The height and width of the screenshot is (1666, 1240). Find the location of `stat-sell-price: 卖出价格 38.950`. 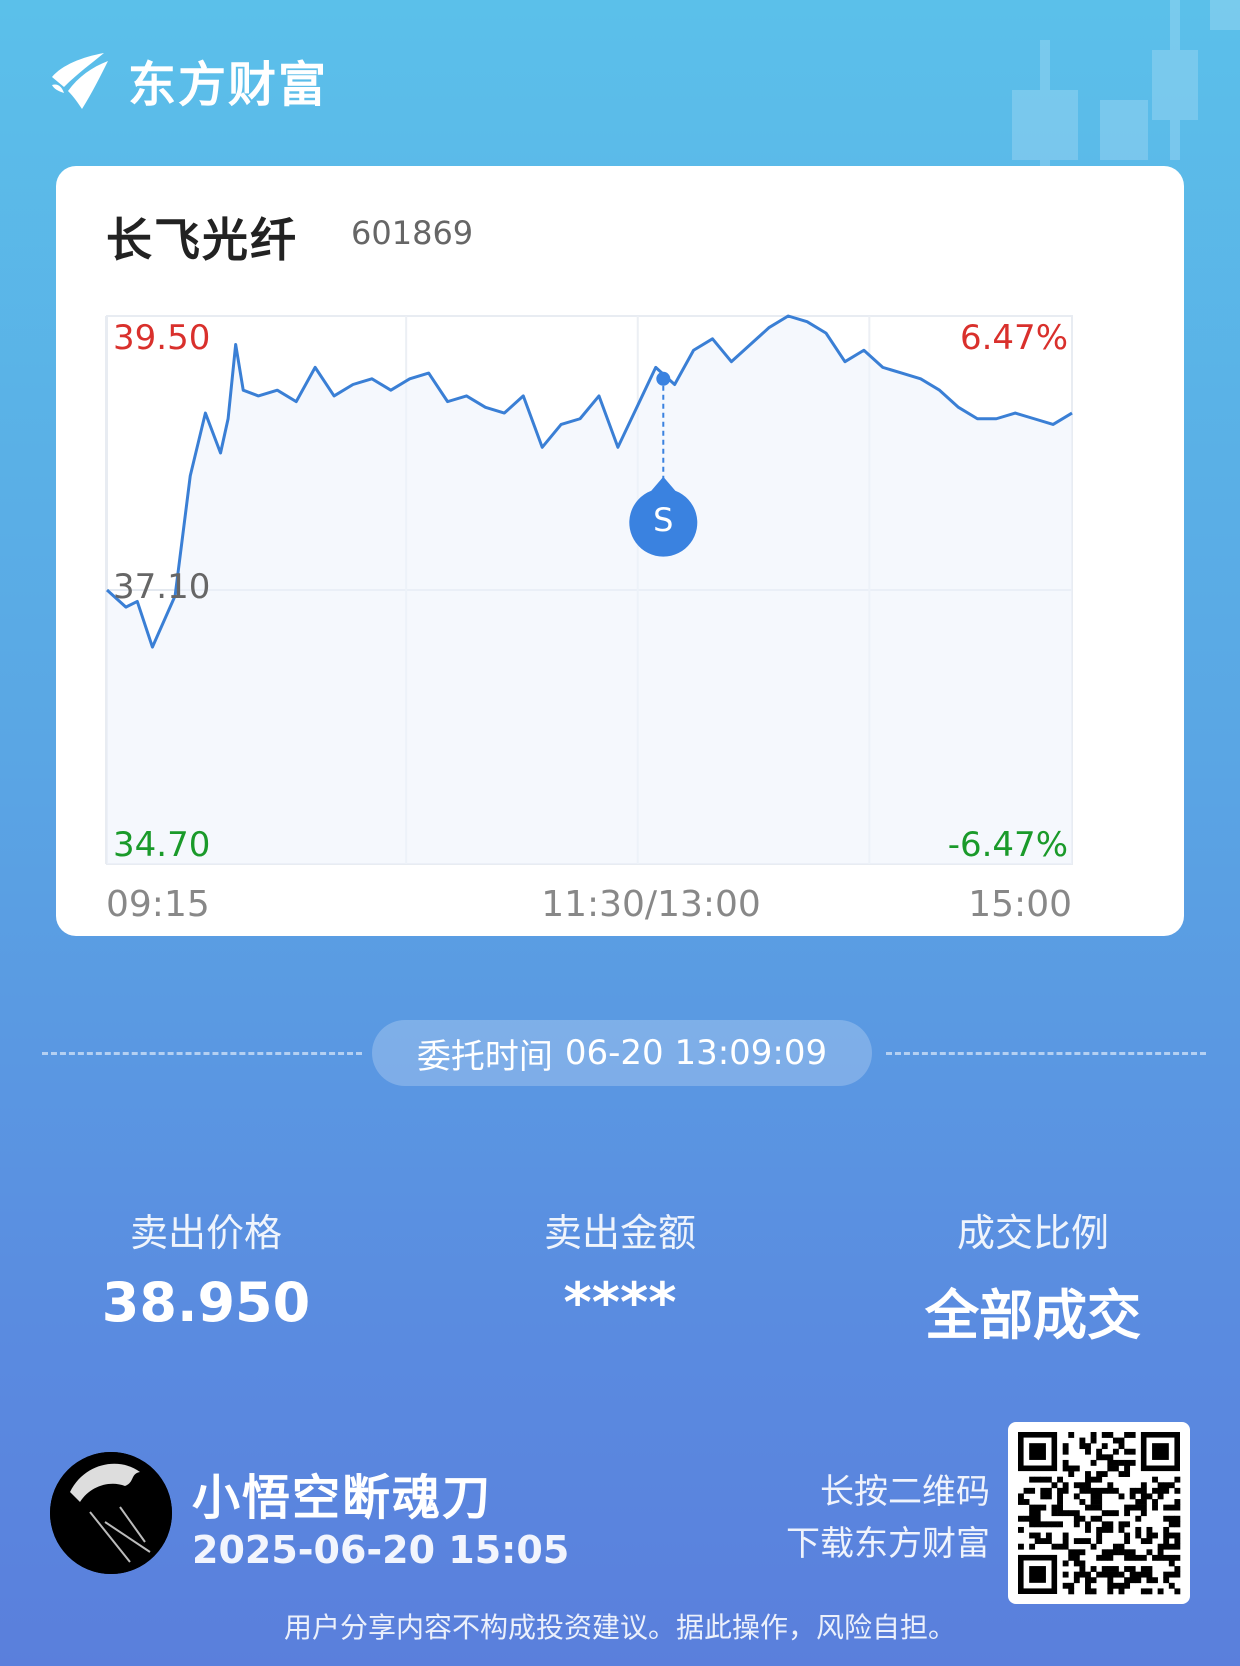

stat-sell-price: 卖出价格 38.950 is located at coordinates (206, 1268).